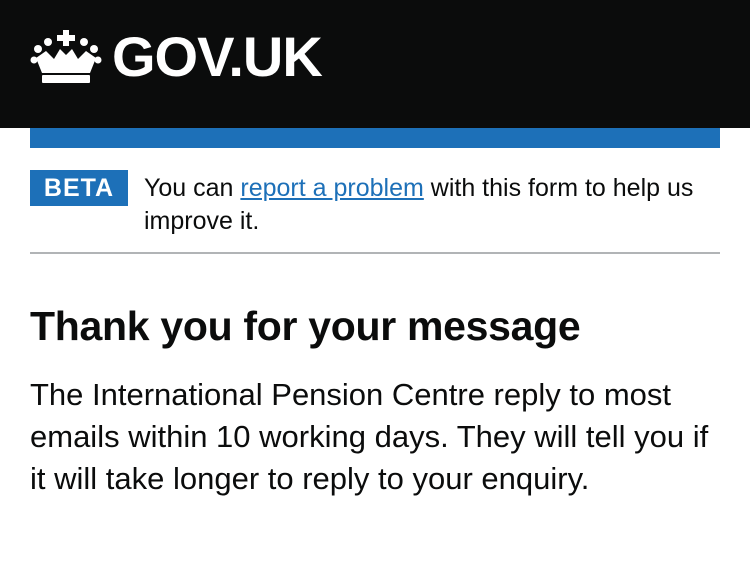 This screenshot has width=750, height=582. What do you see at coordinates (217, 56) in the screenshot?
I see `logo-text: GOV.UK` at bounding box center [217, 56].